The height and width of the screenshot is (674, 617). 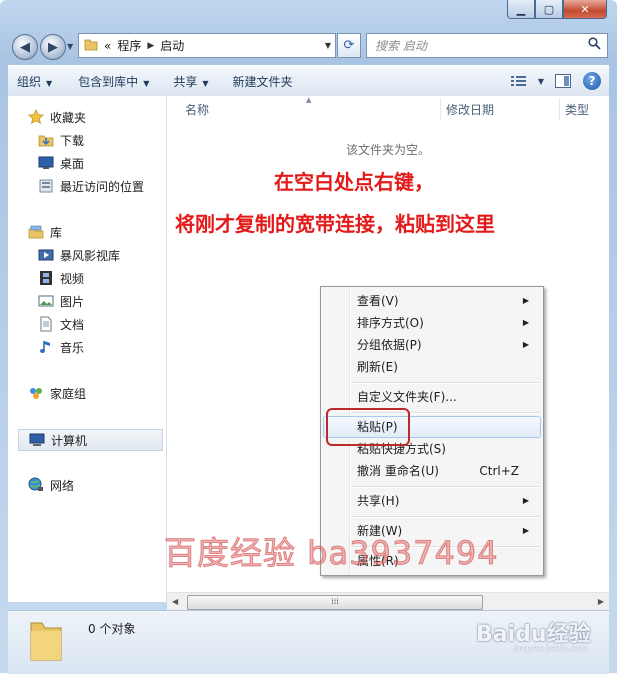 I want to click on include-in-library-menu: 包含到库中 ▼, so click(x=113, y=81).